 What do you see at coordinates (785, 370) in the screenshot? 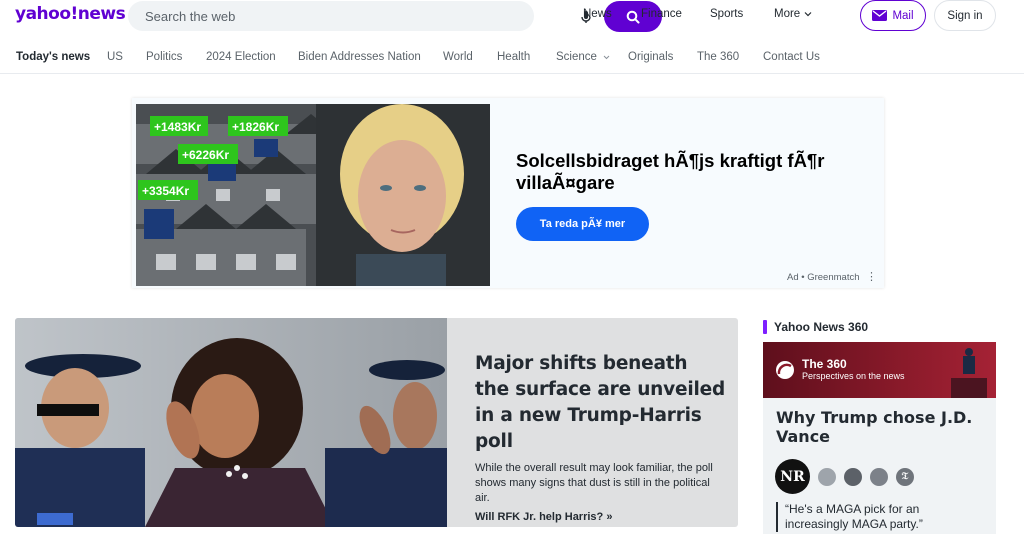
I see `the-360-logo-icon` at bounding box center [785, 370].